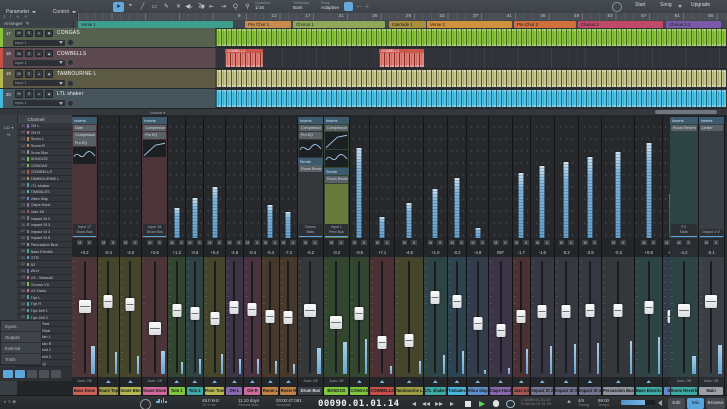 The height and width of the screenshot is (409, 727). What do you see at coordinates (49, 74) in the screenshot?
I see `monitor-button: ◉` at bounding box center [49, 74].